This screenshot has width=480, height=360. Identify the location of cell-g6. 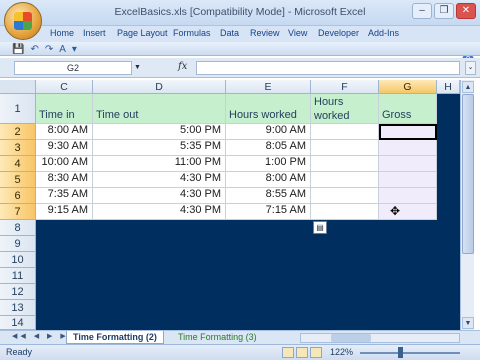
(408, 196).